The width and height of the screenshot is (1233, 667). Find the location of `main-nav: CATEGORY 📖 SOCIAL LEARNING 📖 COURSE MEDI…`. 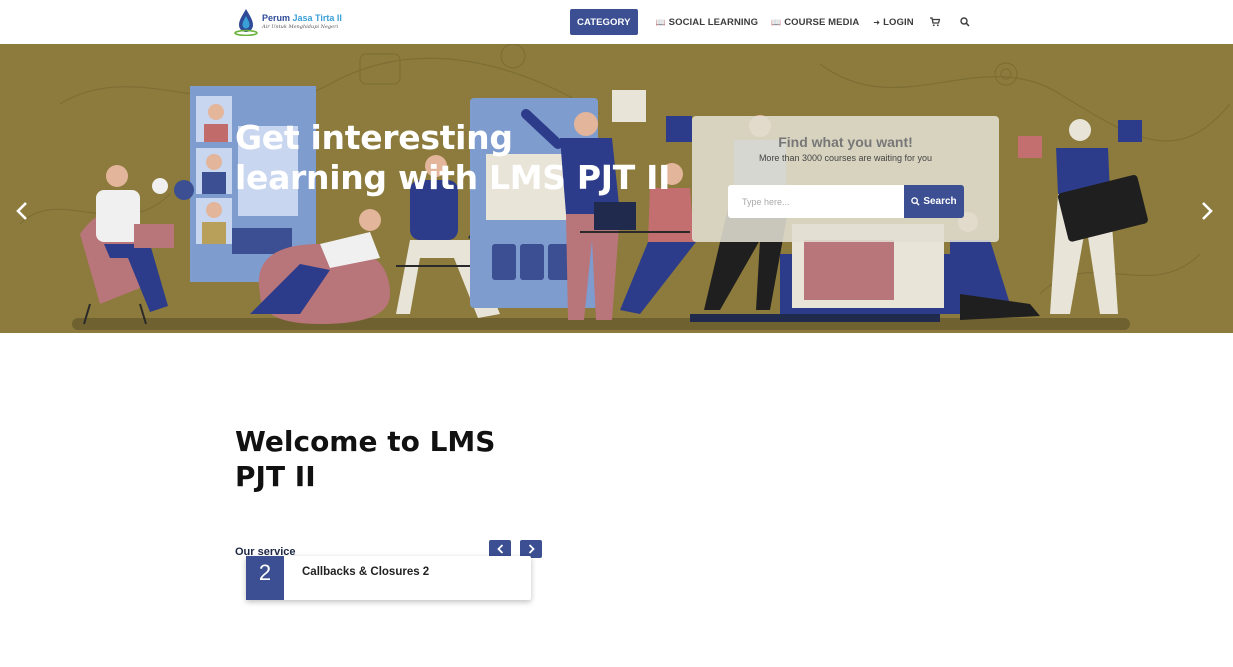

main-nav: CATEGORY 📖 SOCIAL LEARNING 📖 COURSE MEDI… is located at coordinates (770, 22).